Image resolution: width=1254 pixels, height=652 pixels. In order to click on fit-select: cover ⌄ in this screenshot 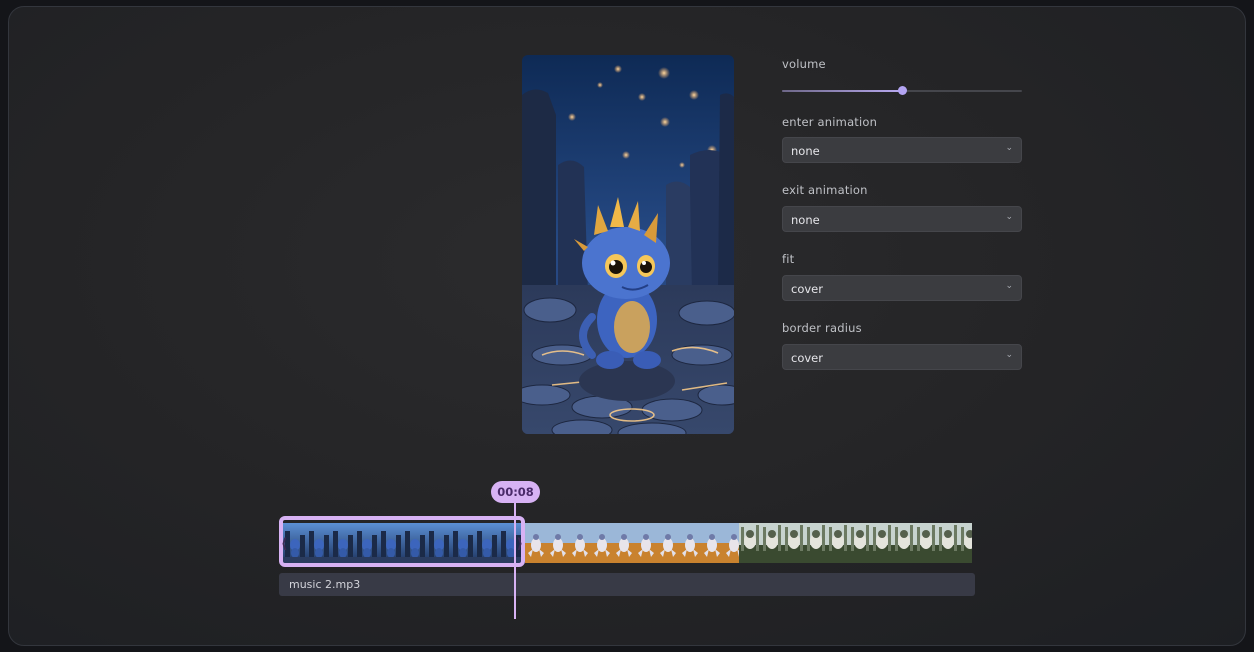, I will do `click(902, 288)`.